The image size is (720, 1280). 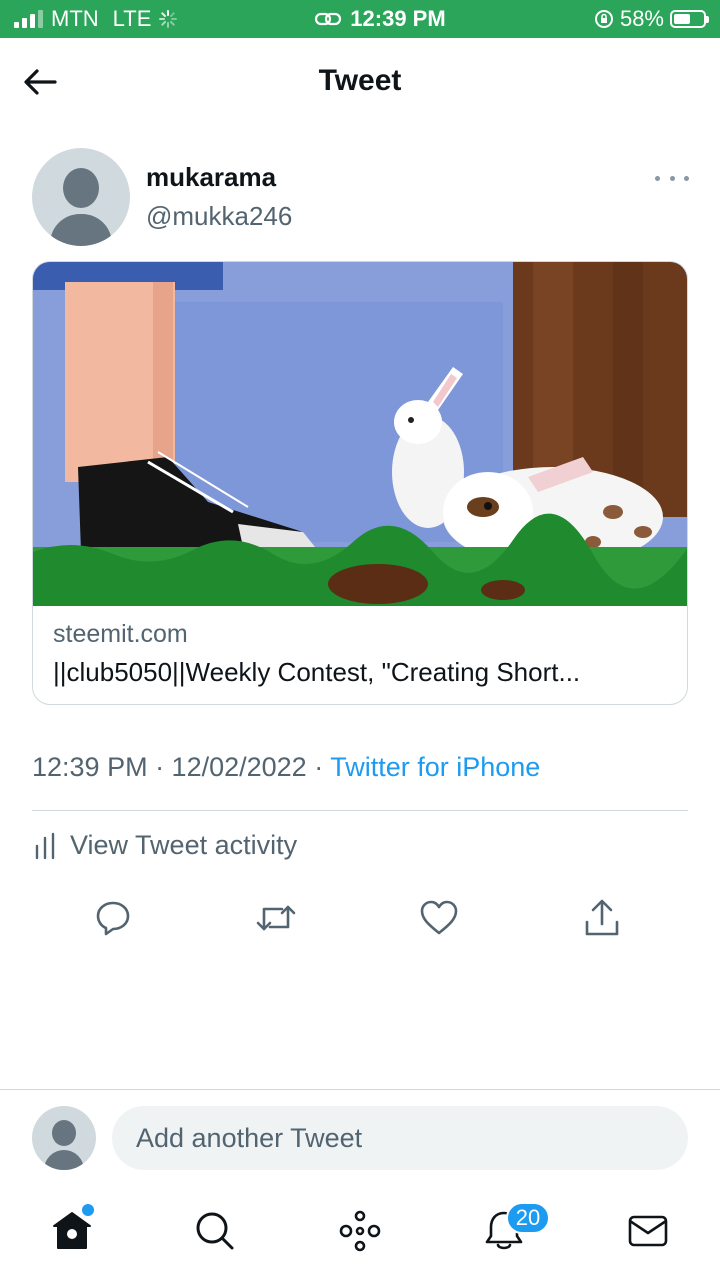 What do you see at coordinates (641, 18) in the screenshot?
I see `battery-percent: 58%` at bounding box center [641, 18].